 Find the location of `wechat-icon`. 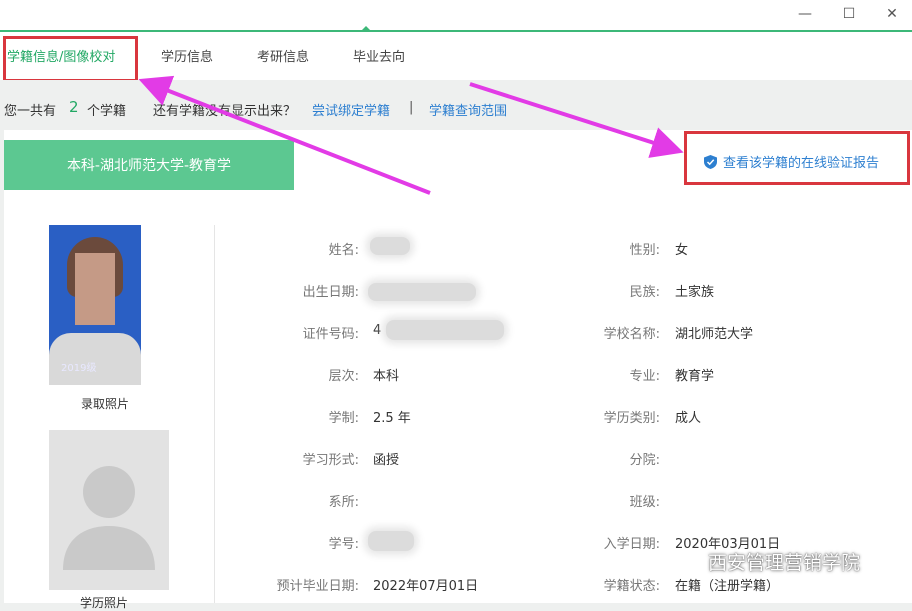

wechat-icon is located at coordinates (688, 561).